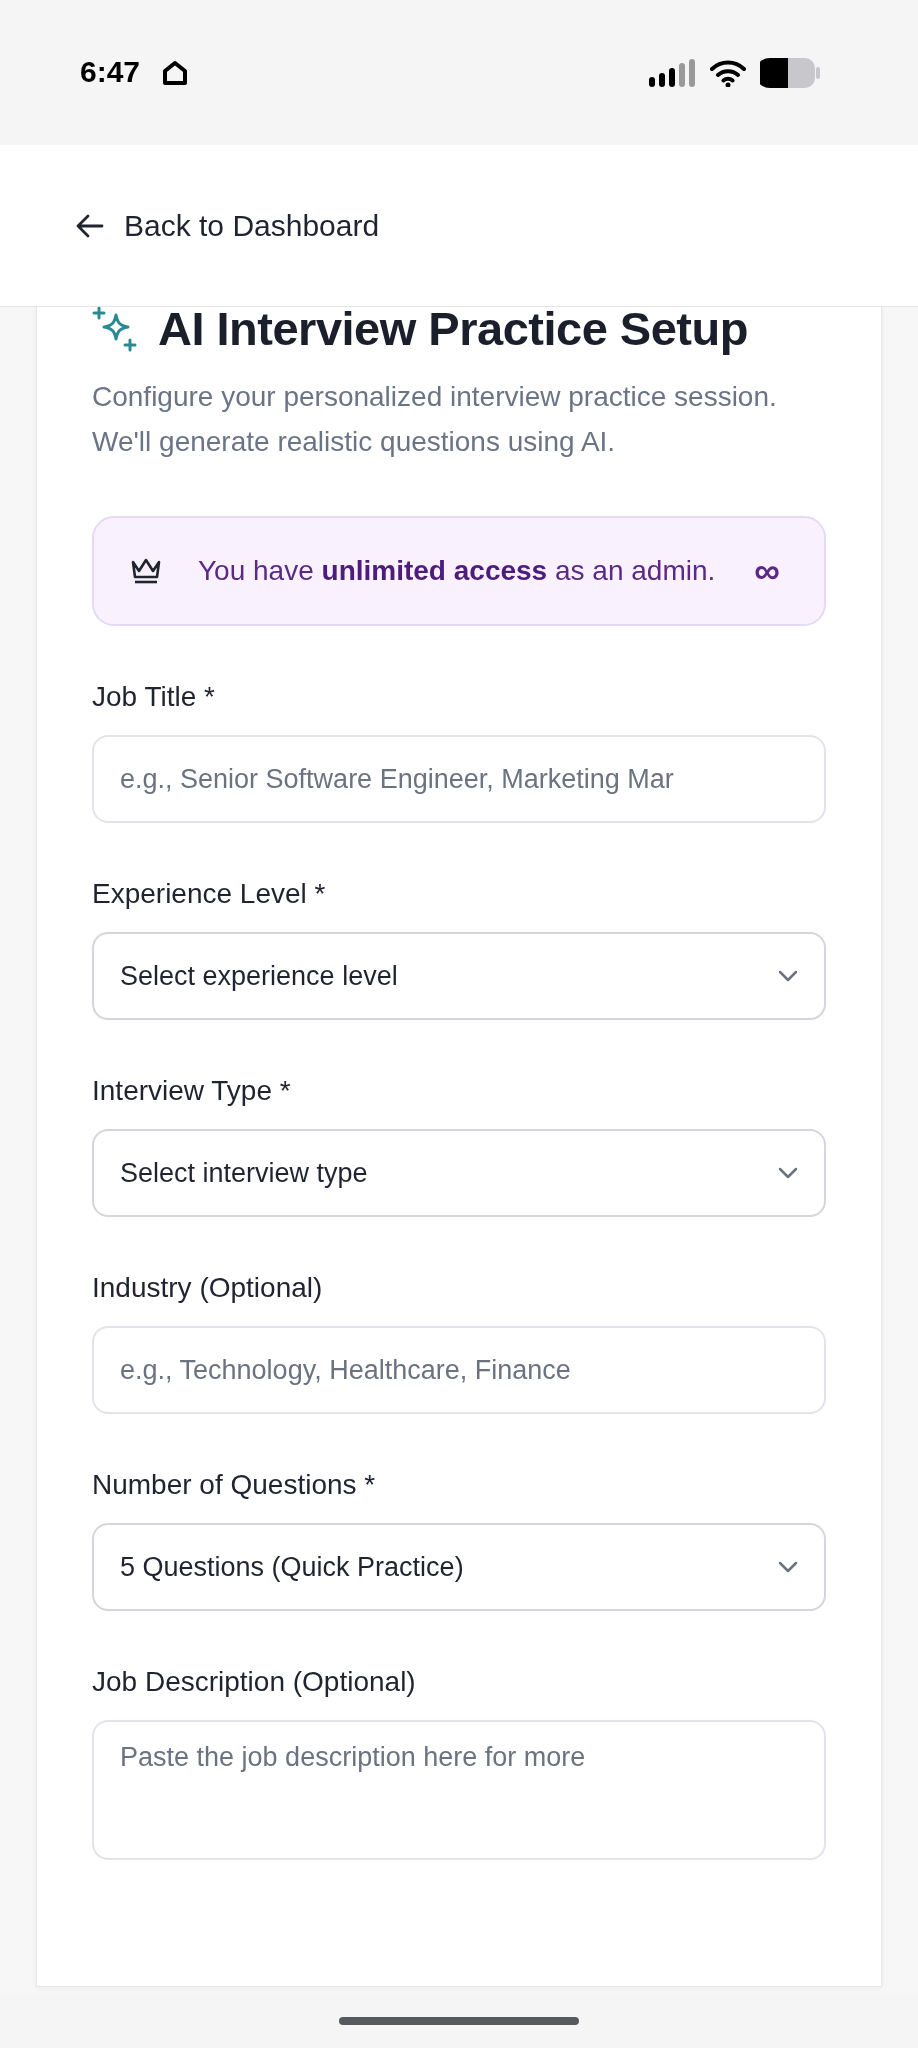 Image resolution: width=918 pixels, height=2048 pixels. I want to click on wifi-icon, so click(728, 72).